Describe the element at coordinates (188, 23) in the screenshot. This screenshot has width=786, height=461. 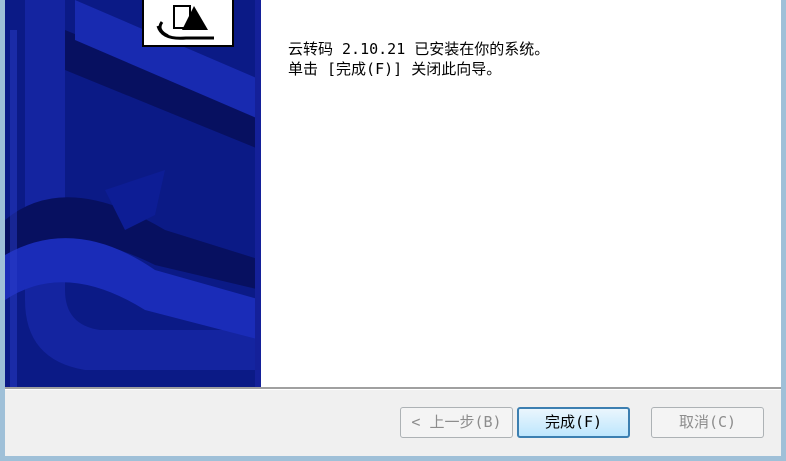
I see `installer-logo-icon` at that location.